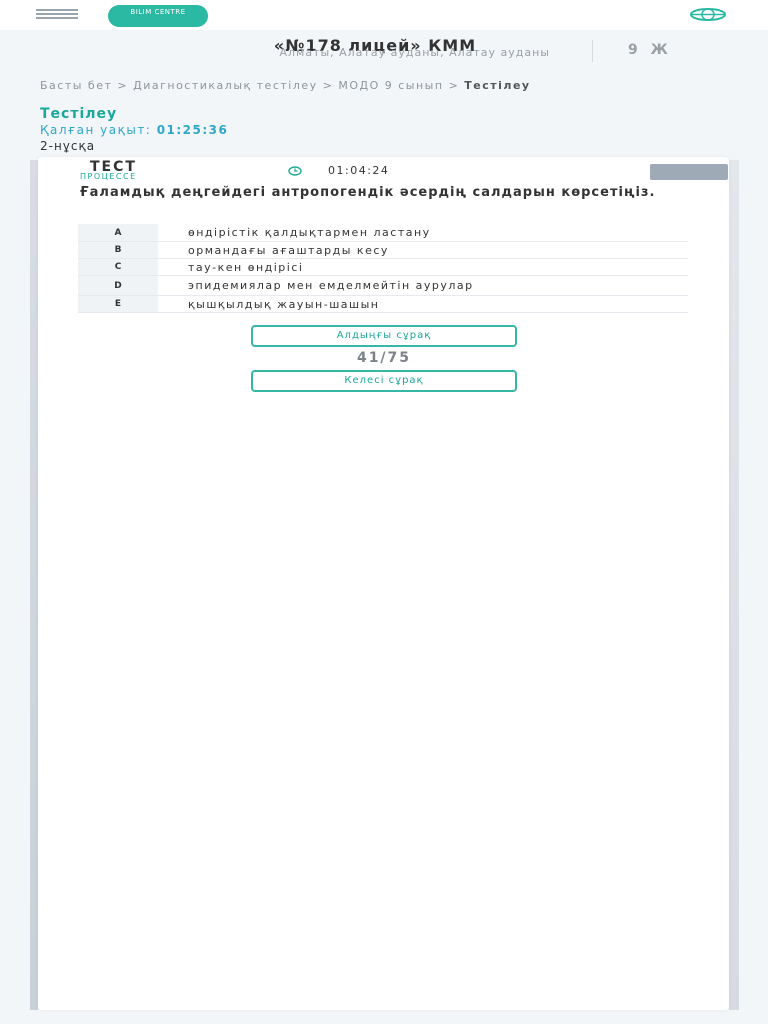 This screenshot has height=1024, width=768. Describe the element at coordinates (414, 52) in the screenshot. I see `school-address: Алматы, Алатау ауданы, Алатау ауданы` at that location.